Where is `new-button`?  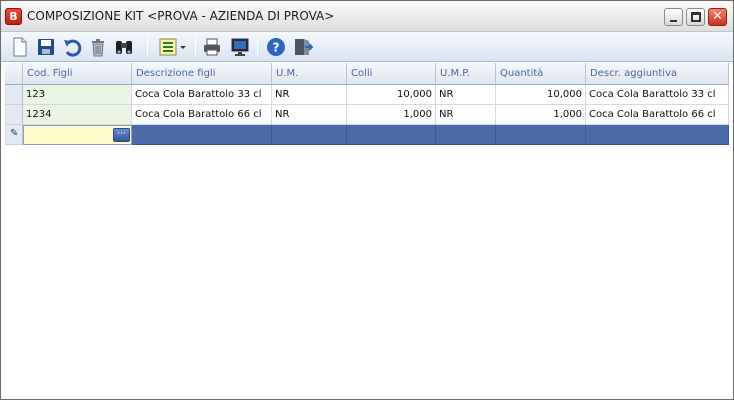 new-button is located at coordinates (20, 47).